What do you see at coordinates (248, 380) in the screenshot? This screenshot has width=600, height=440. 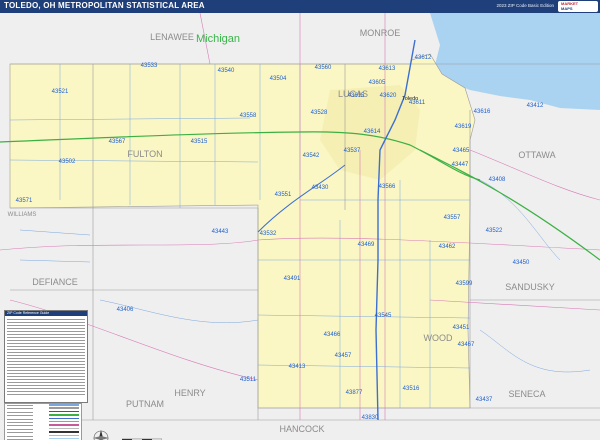 I see `zip-label-43511: 43511` at bounding box center [248, 380].